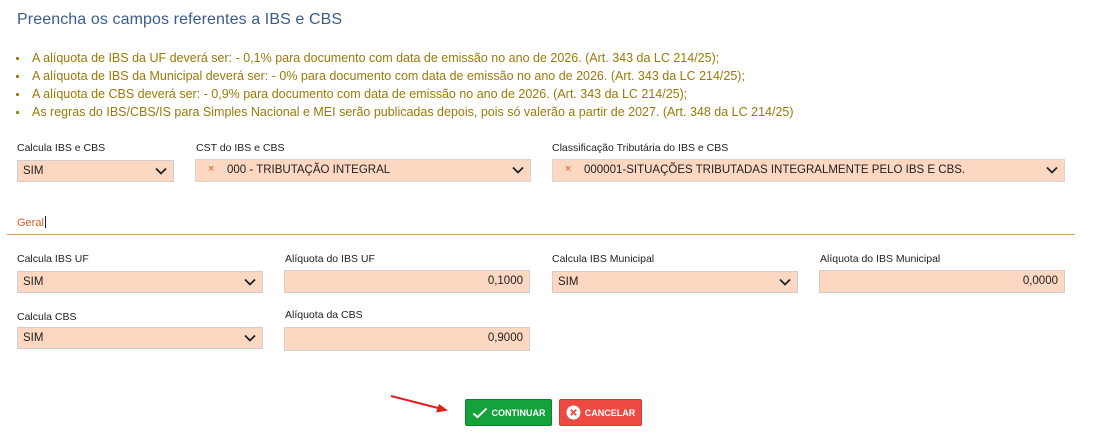 Image resolution: width=1103 pixels, height=433 pixels. What do you see at coordinates (505, 338) in the screenshot?
I see `aliquota-cbs-value: 0,9000` at bounding box center [505, 338].